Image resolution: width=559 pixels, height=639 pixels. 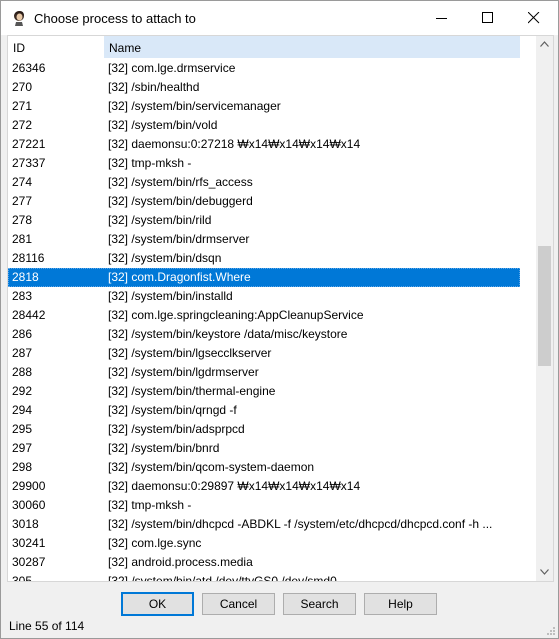 I want to click on close-button, so click(x=534, y=18).